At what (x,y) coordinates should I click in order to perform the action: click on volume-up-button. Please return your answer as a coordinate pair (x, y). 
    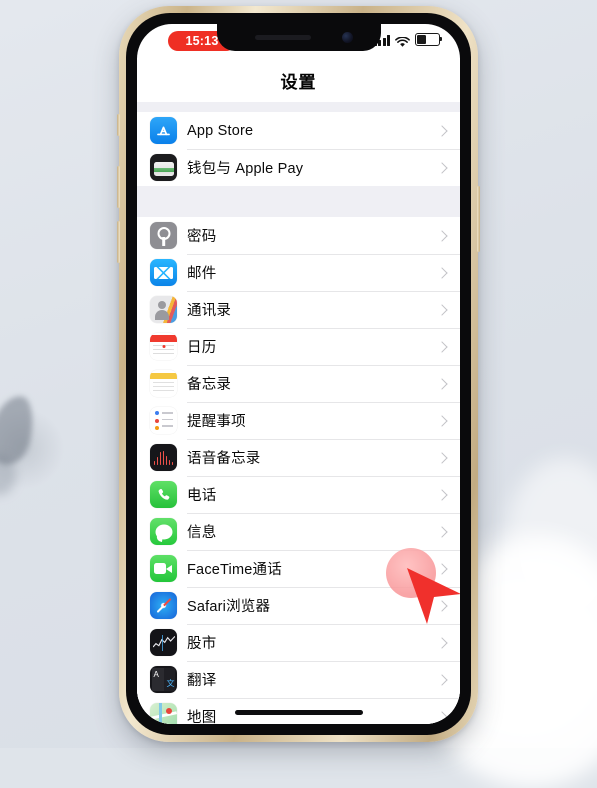
    Looking at the image, I should click on (118, 187).